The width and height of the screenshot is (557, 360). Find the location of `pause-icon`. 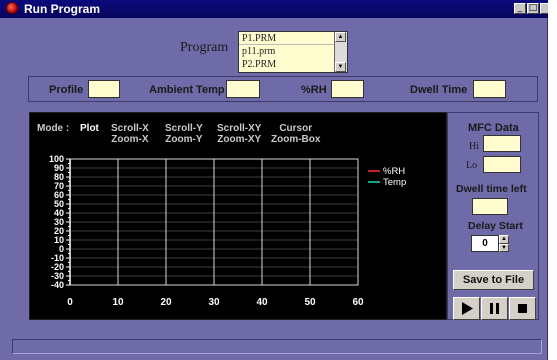

pause-icon is located at coordinates (494, 308).